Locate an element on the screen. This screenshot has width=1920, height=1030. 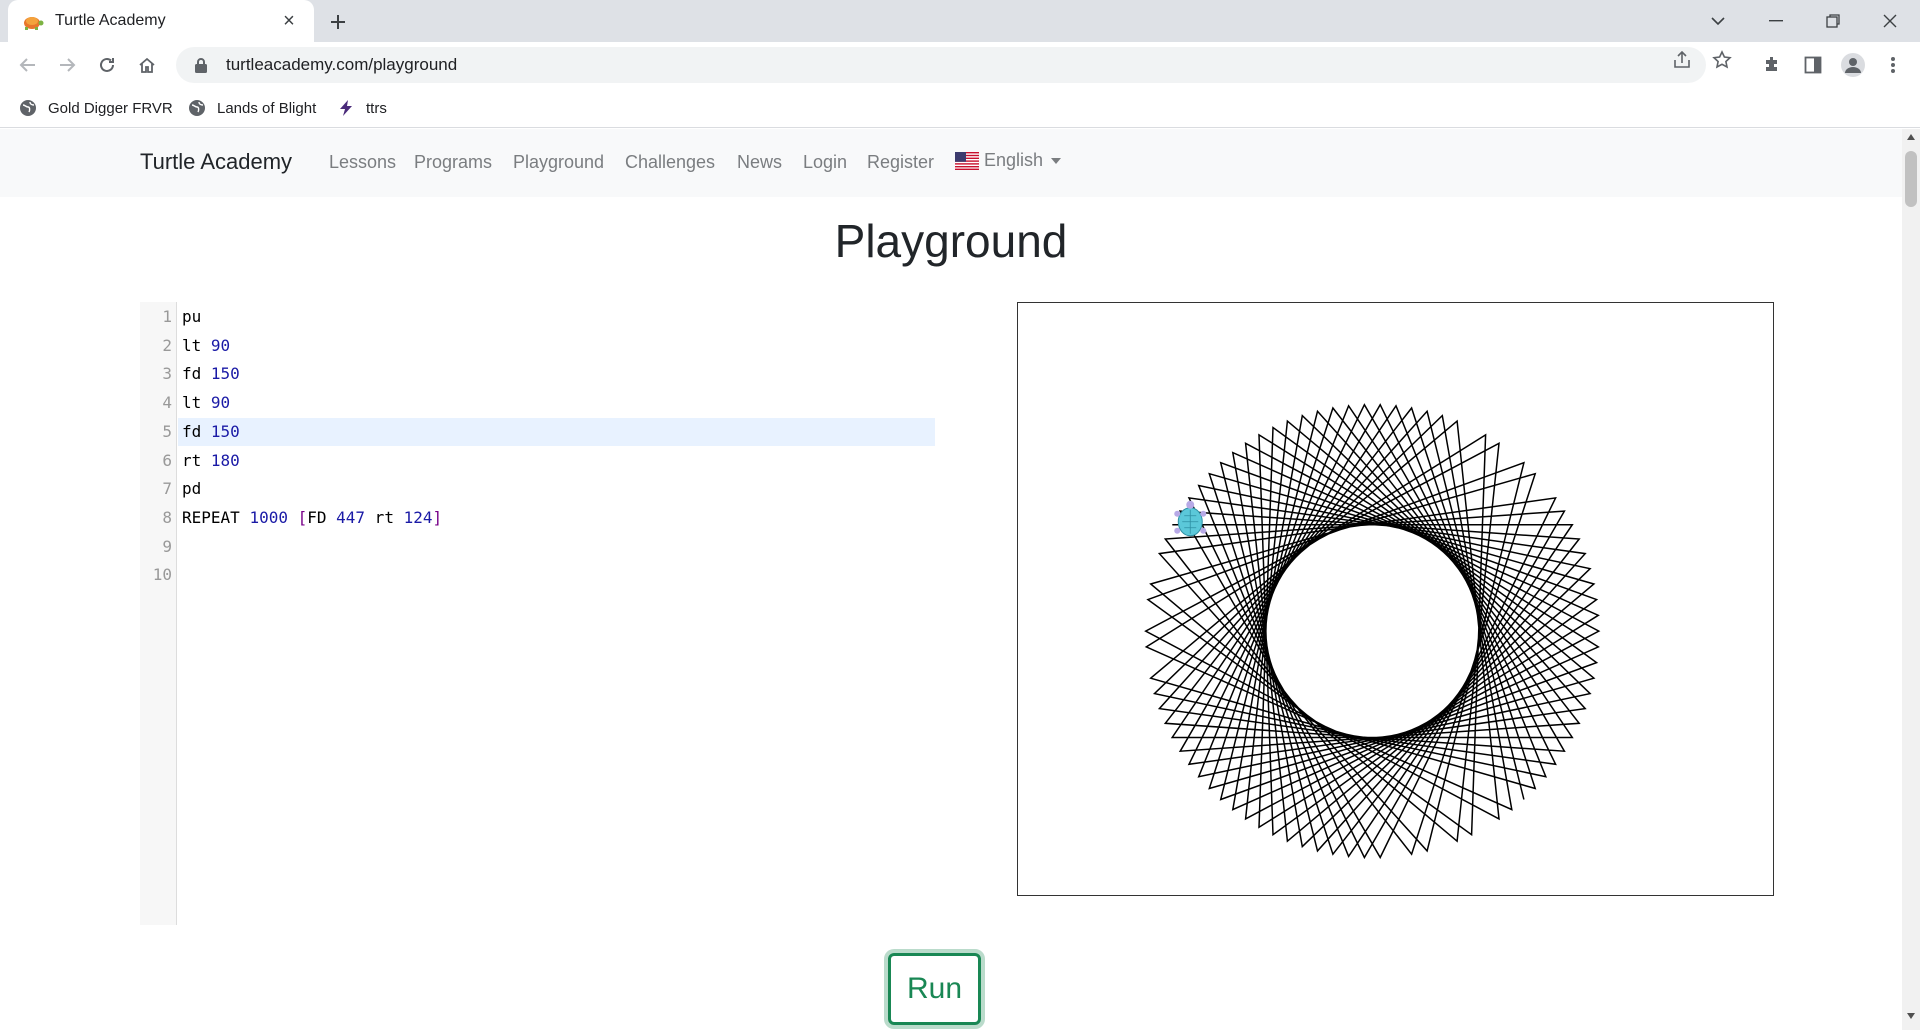
nav-news: News is located at coordinates (759, 162).